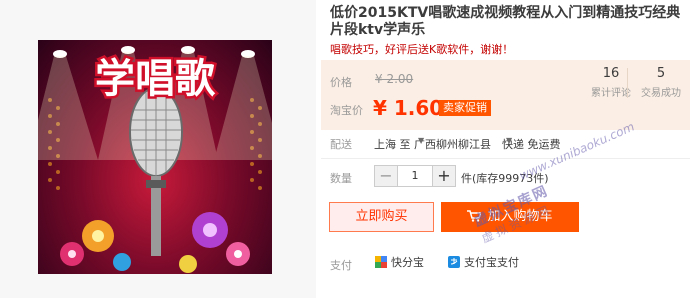  I want to click on microphone-icon, so click(156, 171).